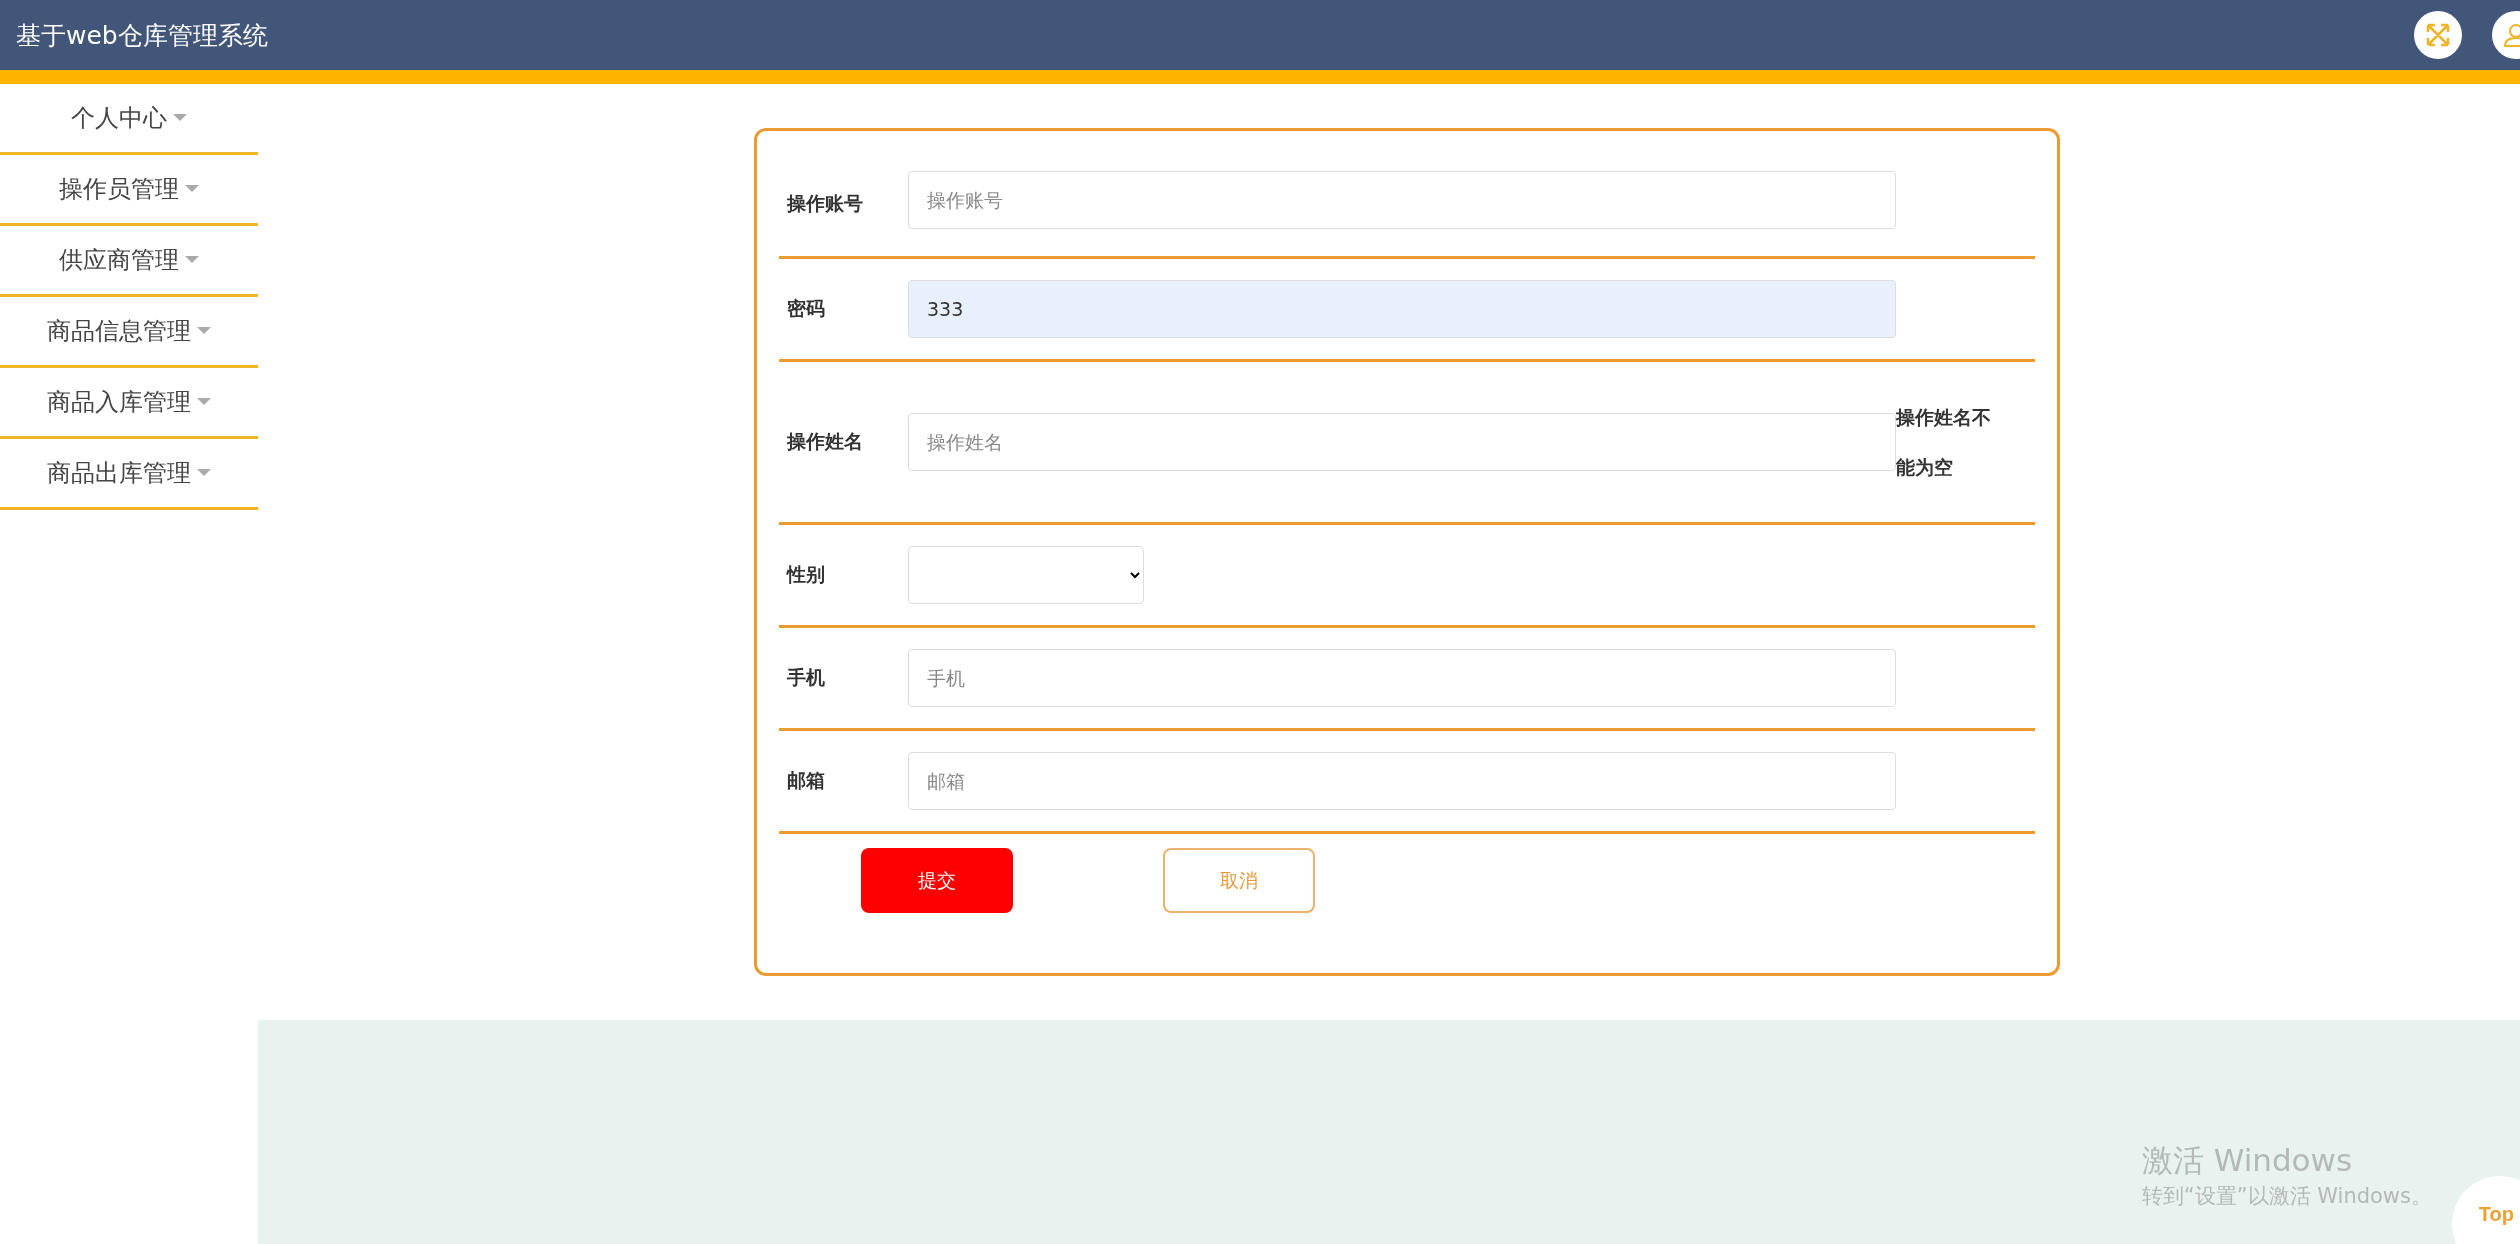 The height and width of the screenshot is (1244, 2520). I want to click on fullscreen-button, so click(2438, 35).